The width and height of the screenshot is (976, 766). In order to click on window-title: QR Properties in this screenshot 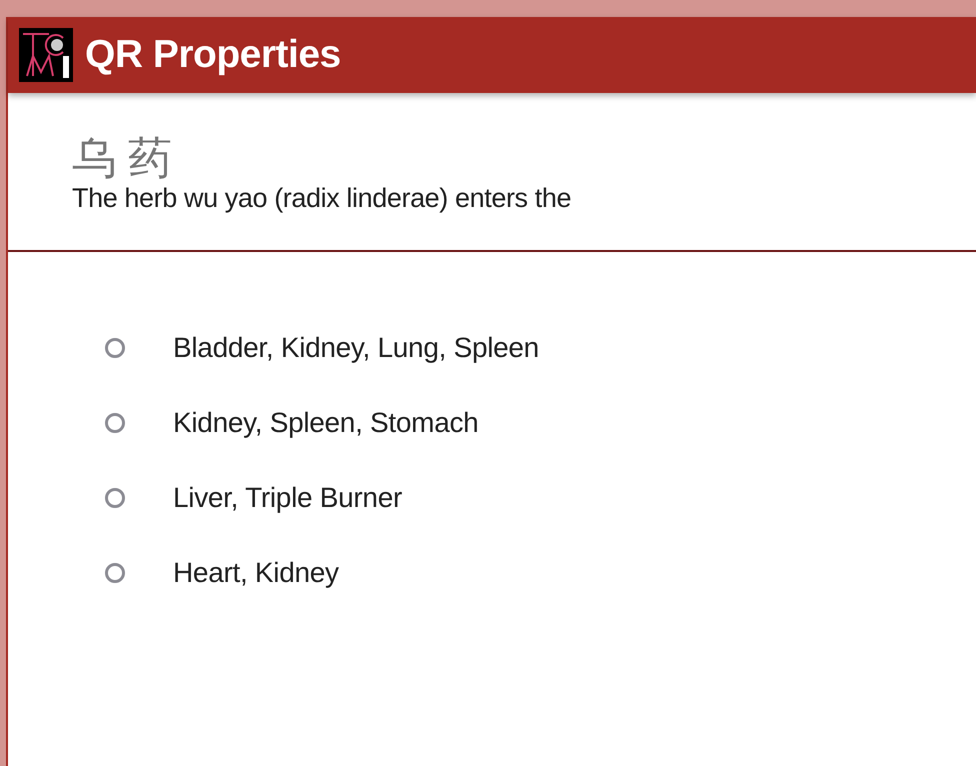, I will do `click(213, 55)`.